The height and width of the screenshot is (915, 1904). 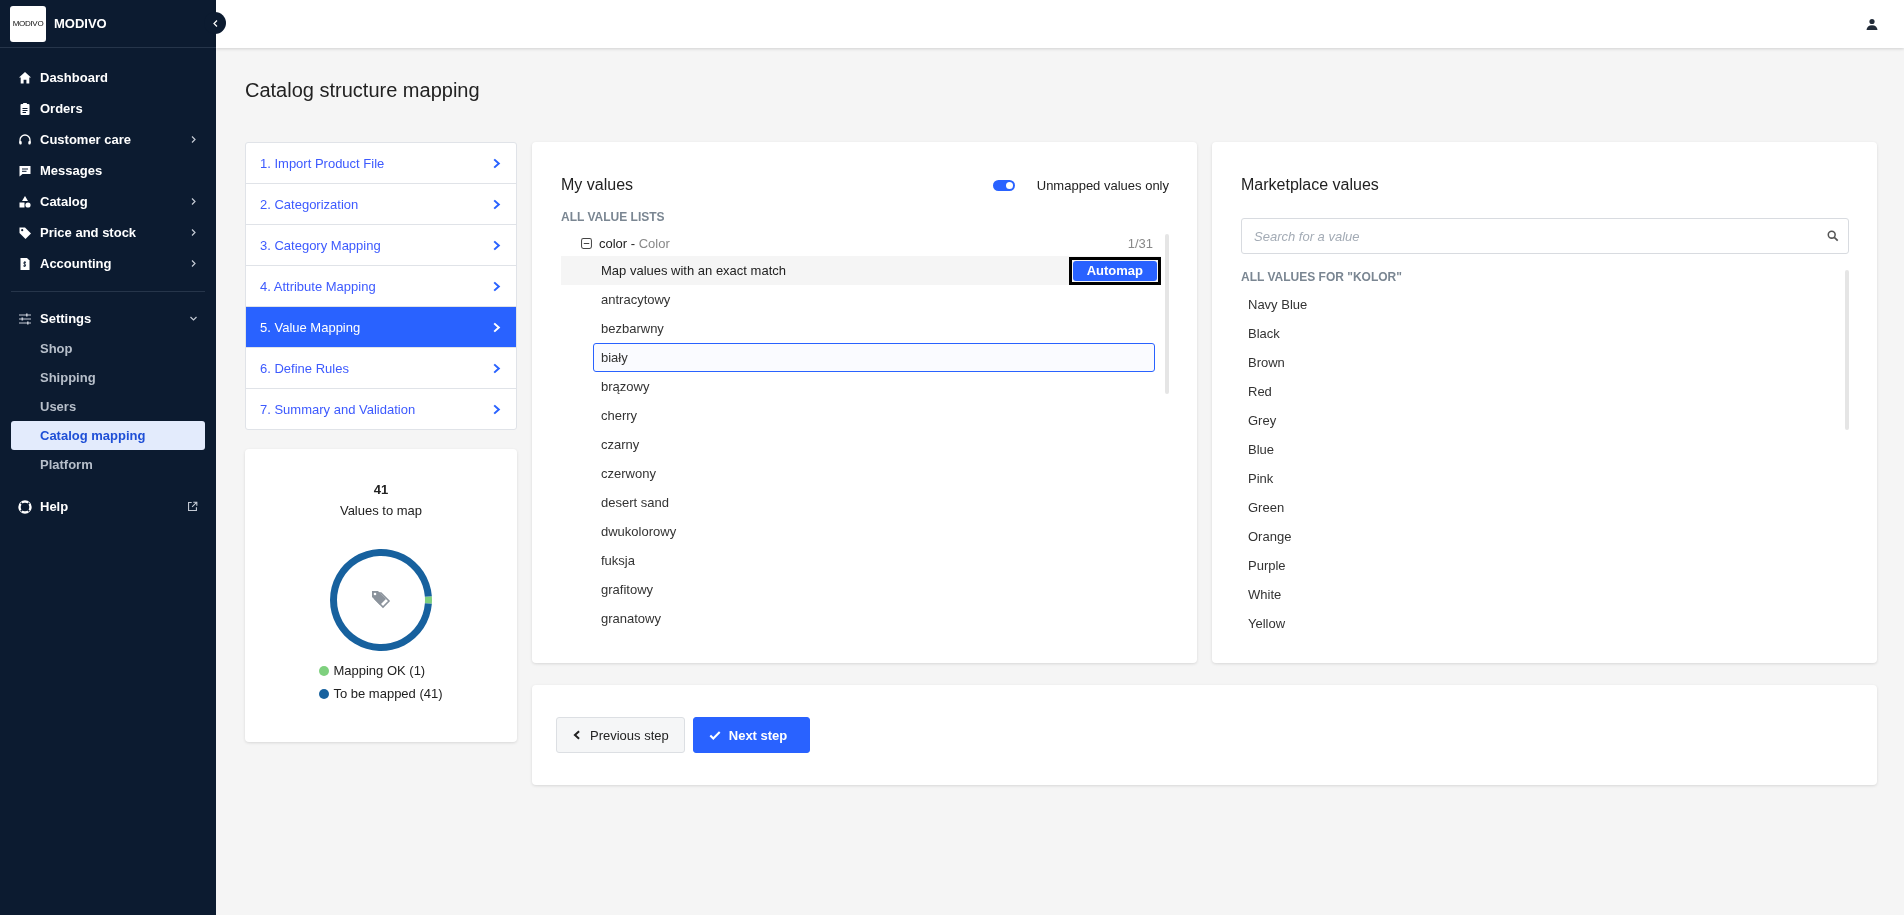 What do you see at coordinates (1114, 270) in the screenshot?
I see `automap-button: Automap` at bounding box center [1114, 270].